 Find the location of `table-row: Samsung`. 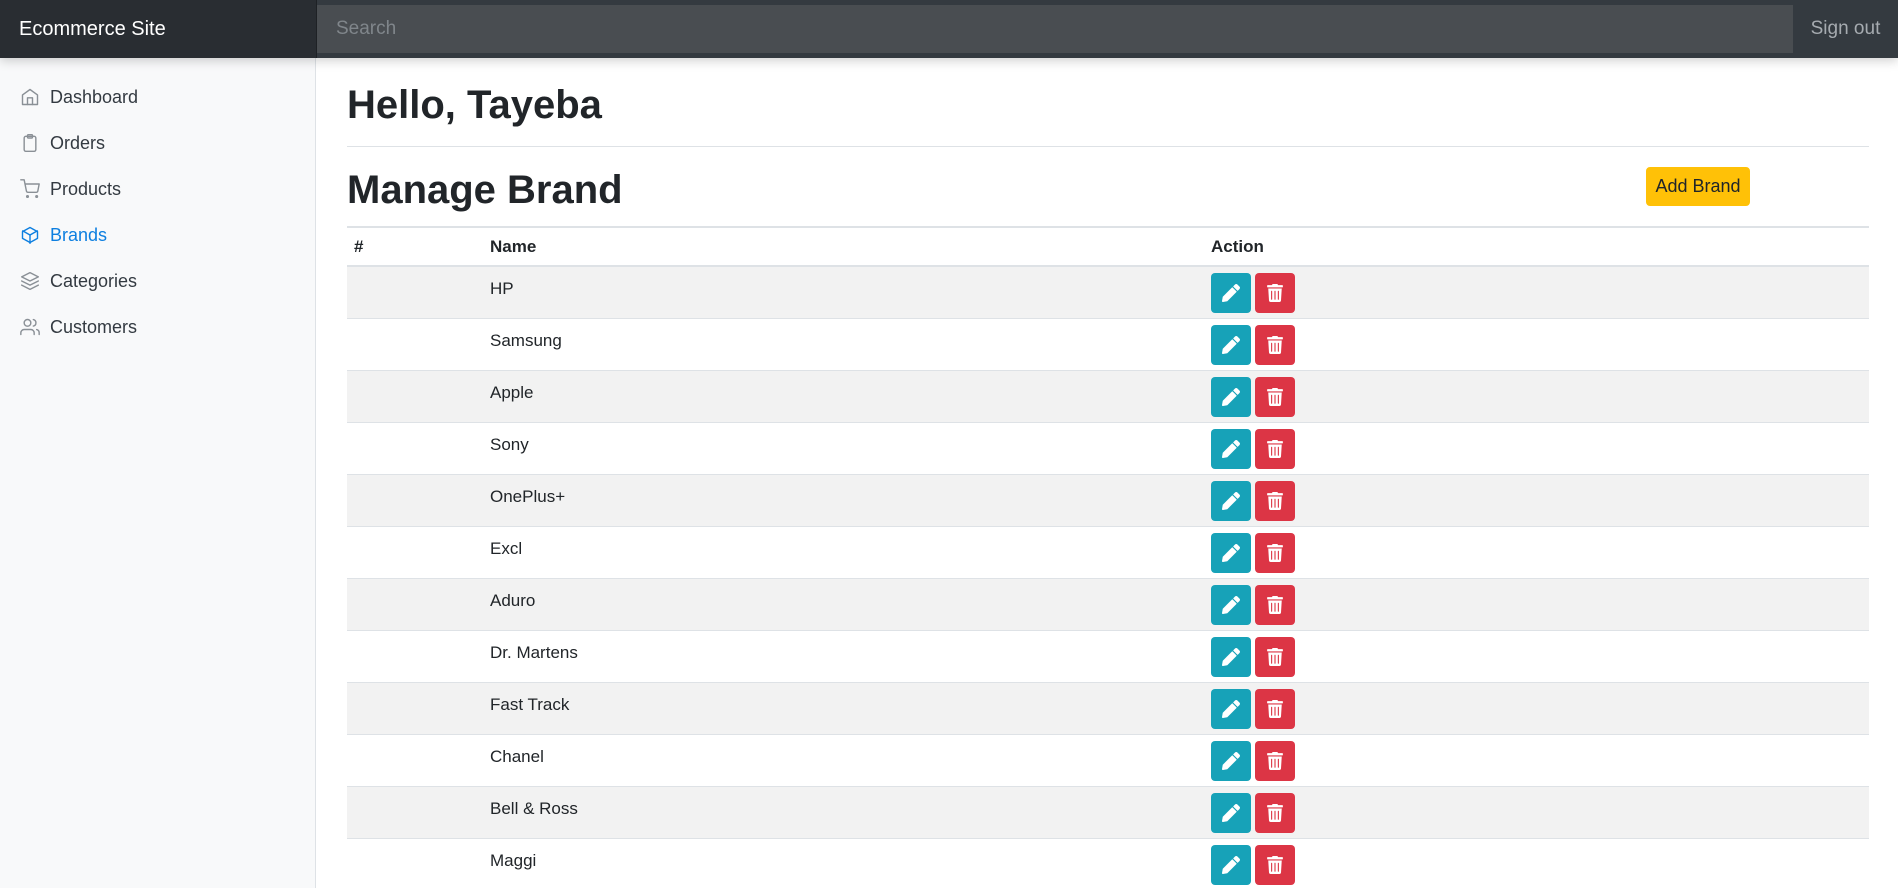

table-row: Samsung is located at coordinates (1108, 343).